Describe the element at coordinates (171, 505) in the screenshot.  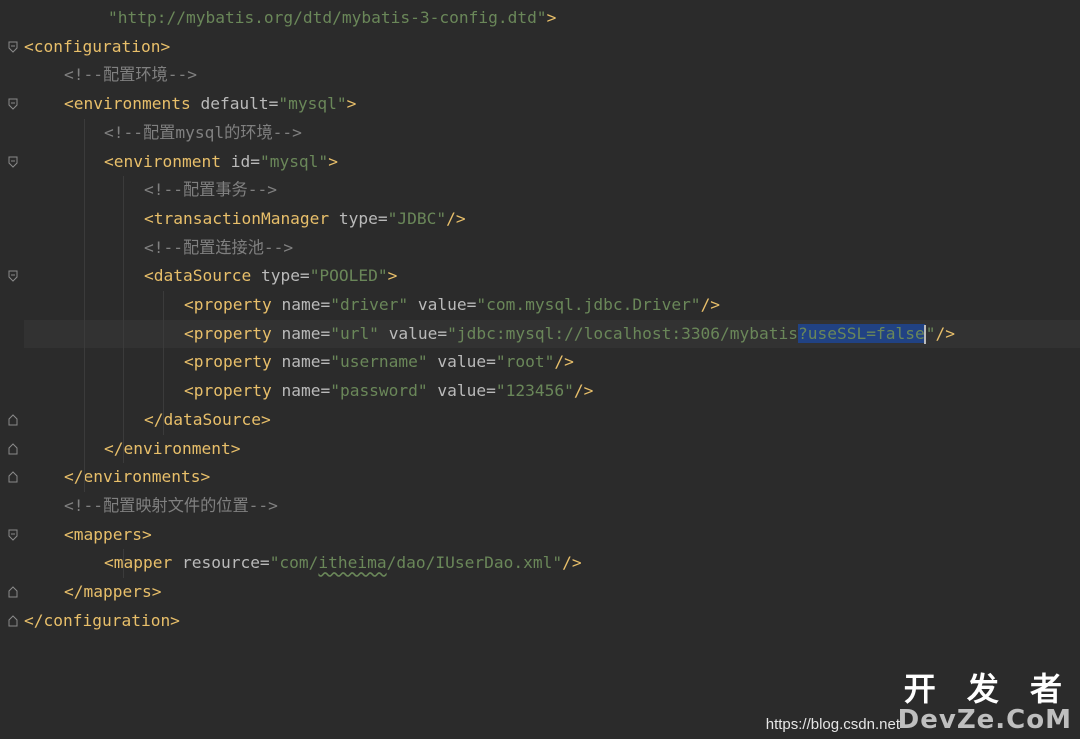
I see `code-token: <!--配置映射文件的位置-->` at that location.